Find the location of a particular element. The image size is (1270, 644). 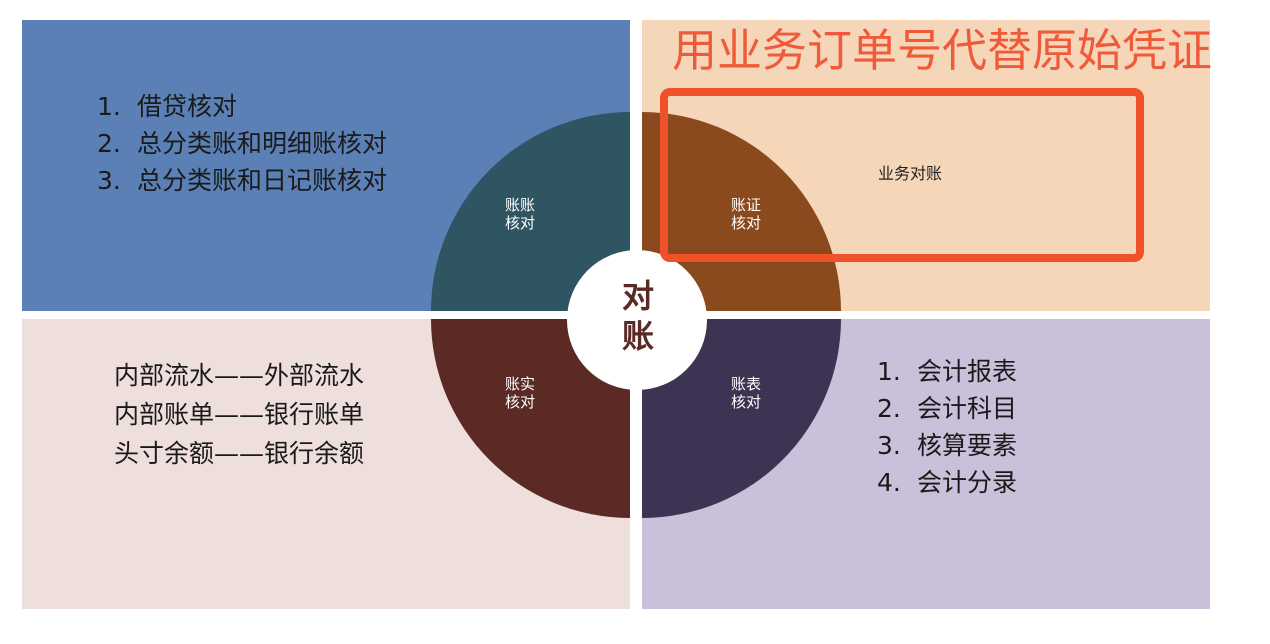

segment-label-bottom-left: 账实 核对 is located at coordinates (520, 393).